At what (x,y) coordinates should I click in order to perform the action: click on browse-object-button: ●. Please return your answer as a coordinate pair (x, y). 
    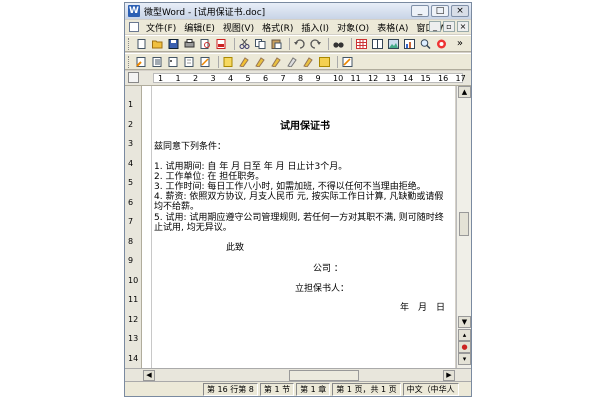
    Looking at the image, I should click on (464, 347).